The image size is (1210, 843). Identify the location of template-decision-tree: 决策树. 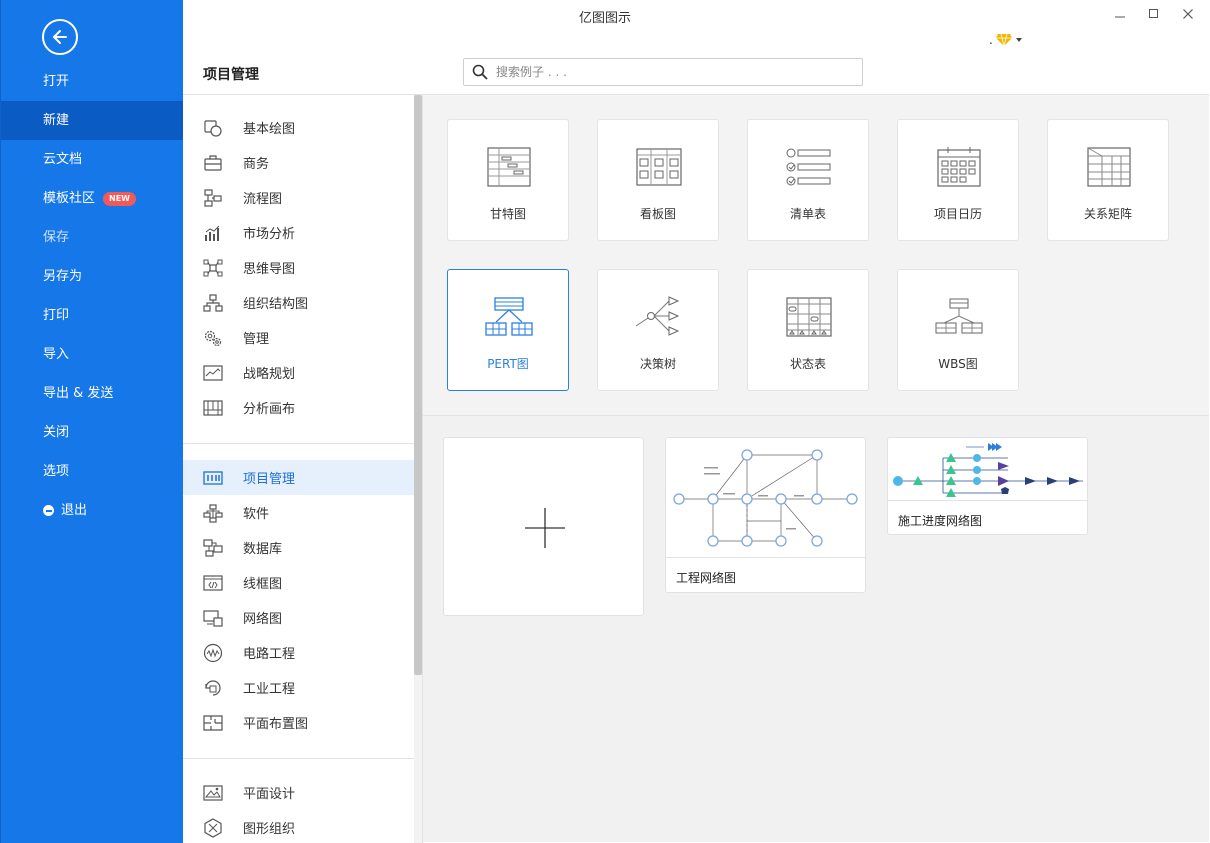
(658, 330).